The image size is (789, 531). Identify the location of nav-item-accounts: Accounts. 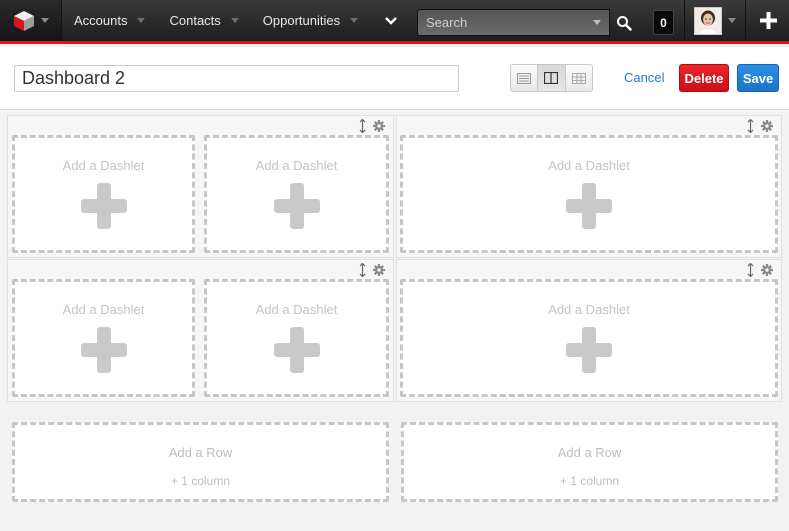
(109, 20).